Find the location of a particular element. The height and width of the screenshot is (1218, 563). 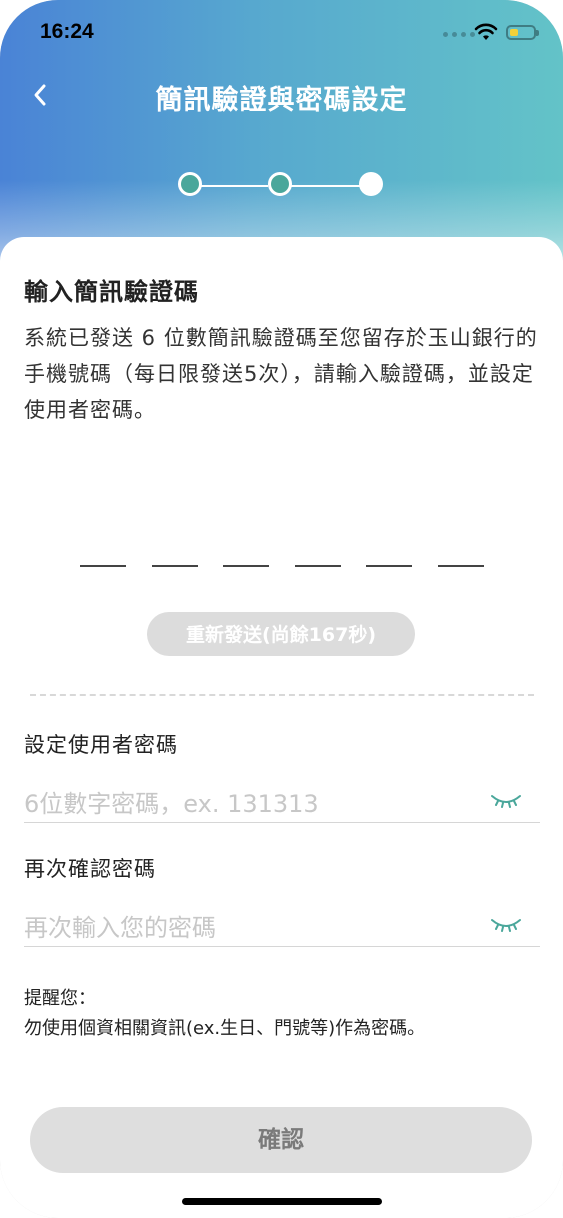

battery-icon is located at coordinates (522, 32).